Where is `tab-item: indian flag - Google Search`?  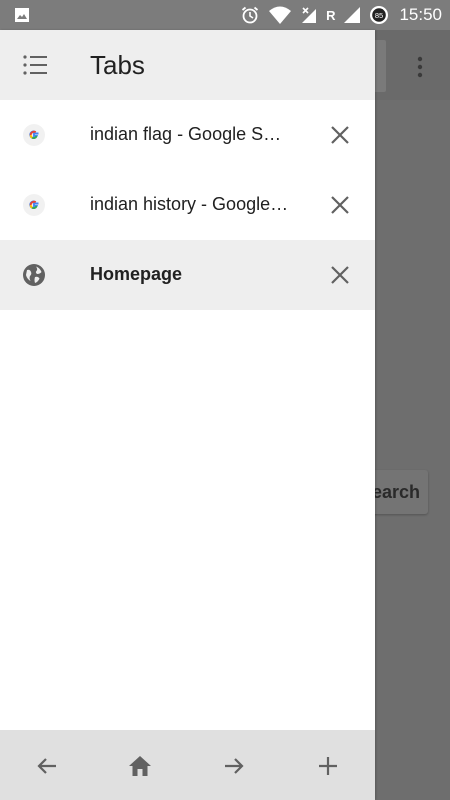 tab-item: indian flag - Google Search is located at coordinates (187, 135).